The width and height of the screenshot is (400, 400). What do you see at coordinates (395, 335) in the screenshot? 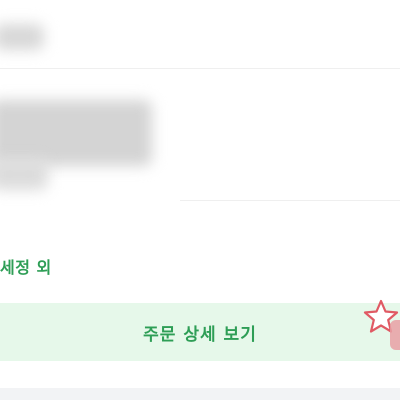
I see `floating-handle` at bounding box center [395, 335].